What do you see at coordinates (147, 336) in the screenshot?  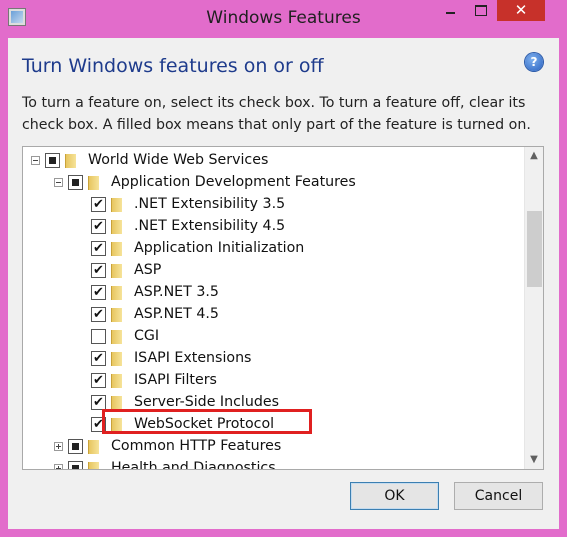 I see `tree-item-label: CGI` at bounding box center [147, 336].